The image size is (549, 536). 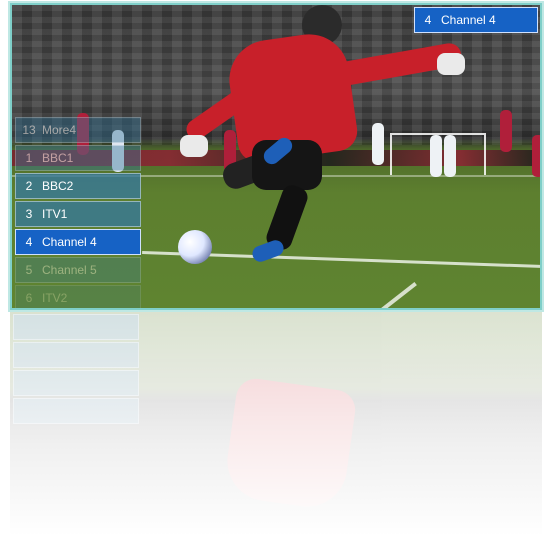 I want to click on now-playing-number: 4, so click(x=428, y=20).